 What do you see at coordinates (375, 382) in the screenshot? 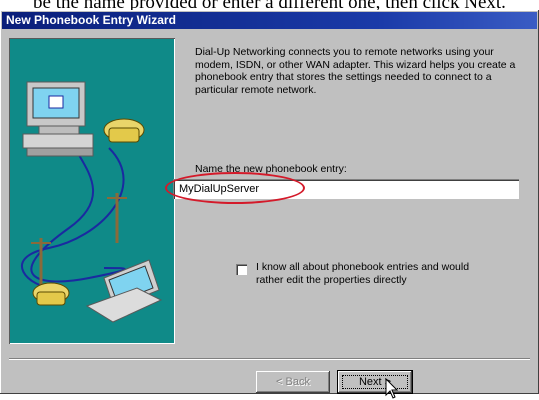
I see `next-button: Next >` at bounding box center [375, 382].